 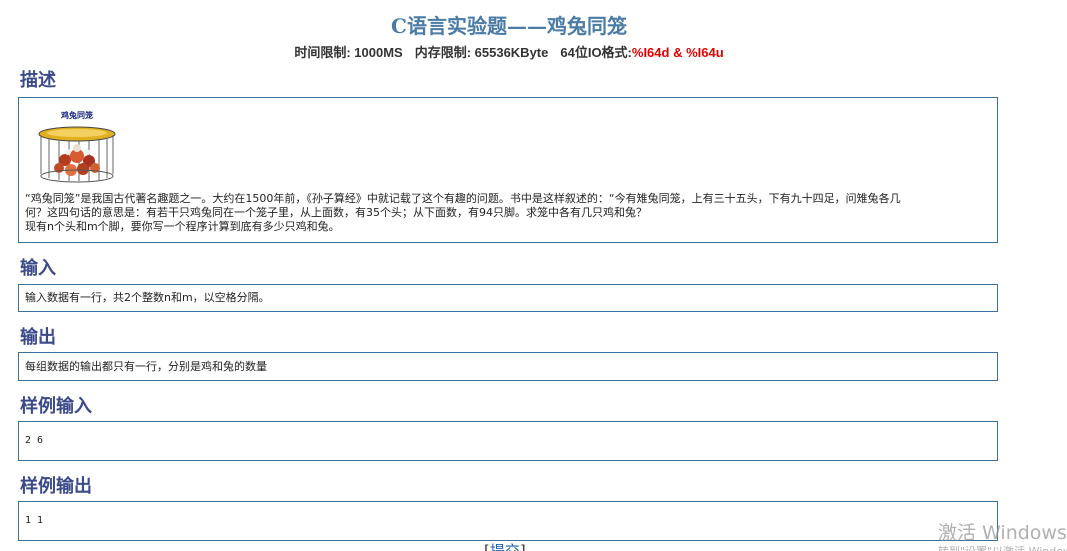 I want to click on sample-output-text: 1 1, so click(x=34, y=520).